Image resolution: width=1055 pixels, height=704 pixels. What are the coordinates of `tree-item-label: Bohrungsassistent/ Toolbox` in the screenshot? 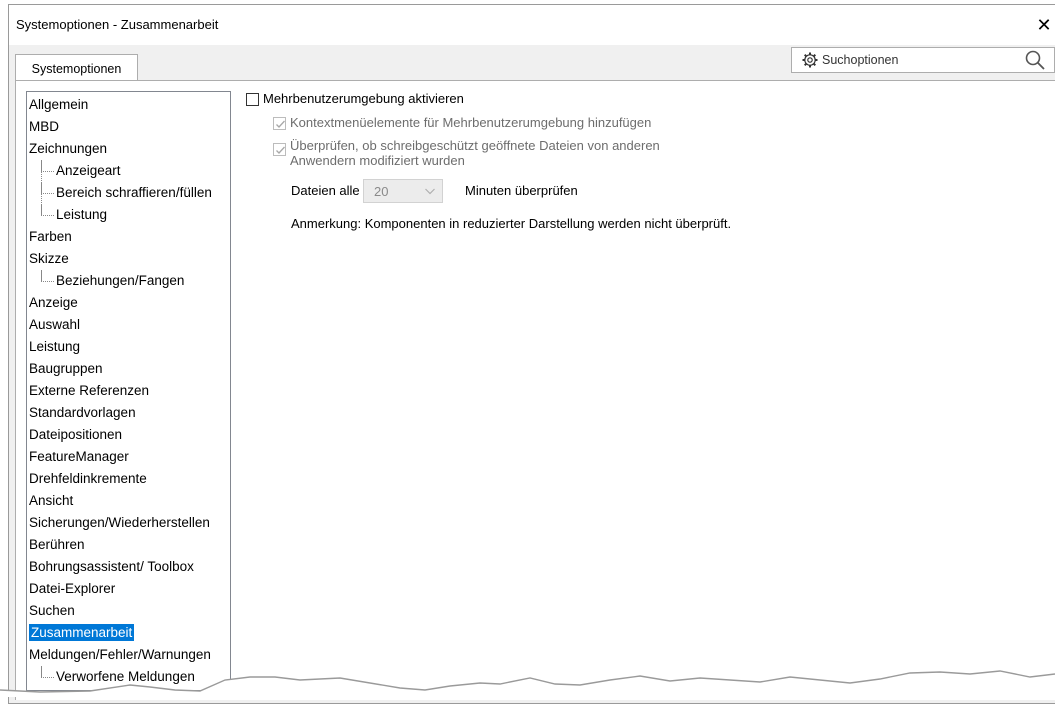 It's located at (111, 566).